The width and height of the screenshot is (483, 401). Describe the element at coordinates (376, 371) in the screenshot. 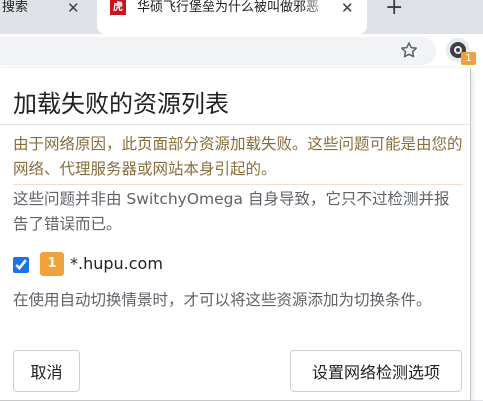

I see `network-settings-button: 设置网络检测选项` at that location.